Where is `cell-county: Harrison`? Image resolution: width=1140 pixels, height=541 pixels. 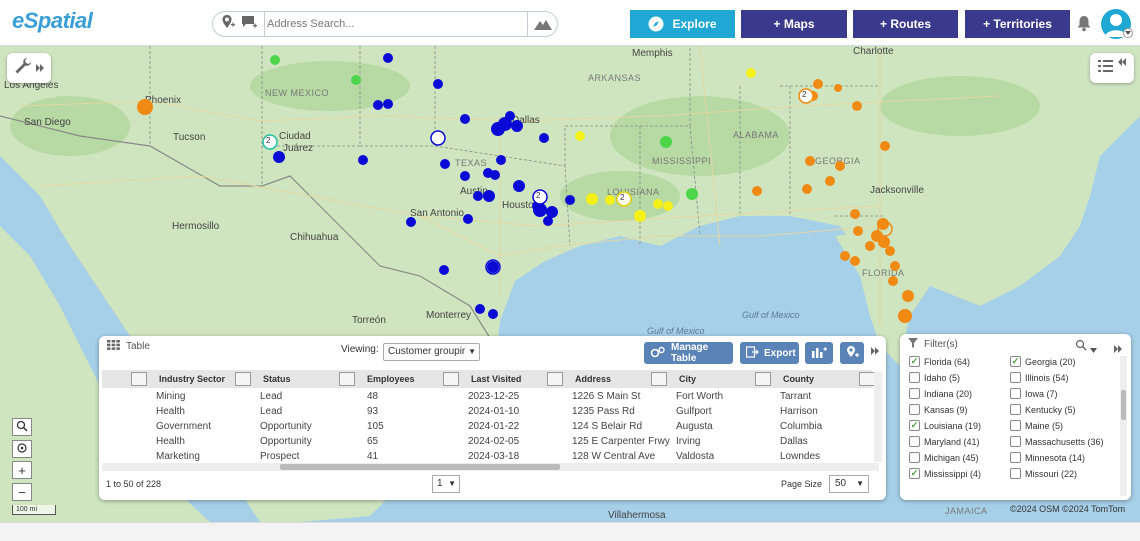 cell-county: Harrison is located at coordinates (799, 411).